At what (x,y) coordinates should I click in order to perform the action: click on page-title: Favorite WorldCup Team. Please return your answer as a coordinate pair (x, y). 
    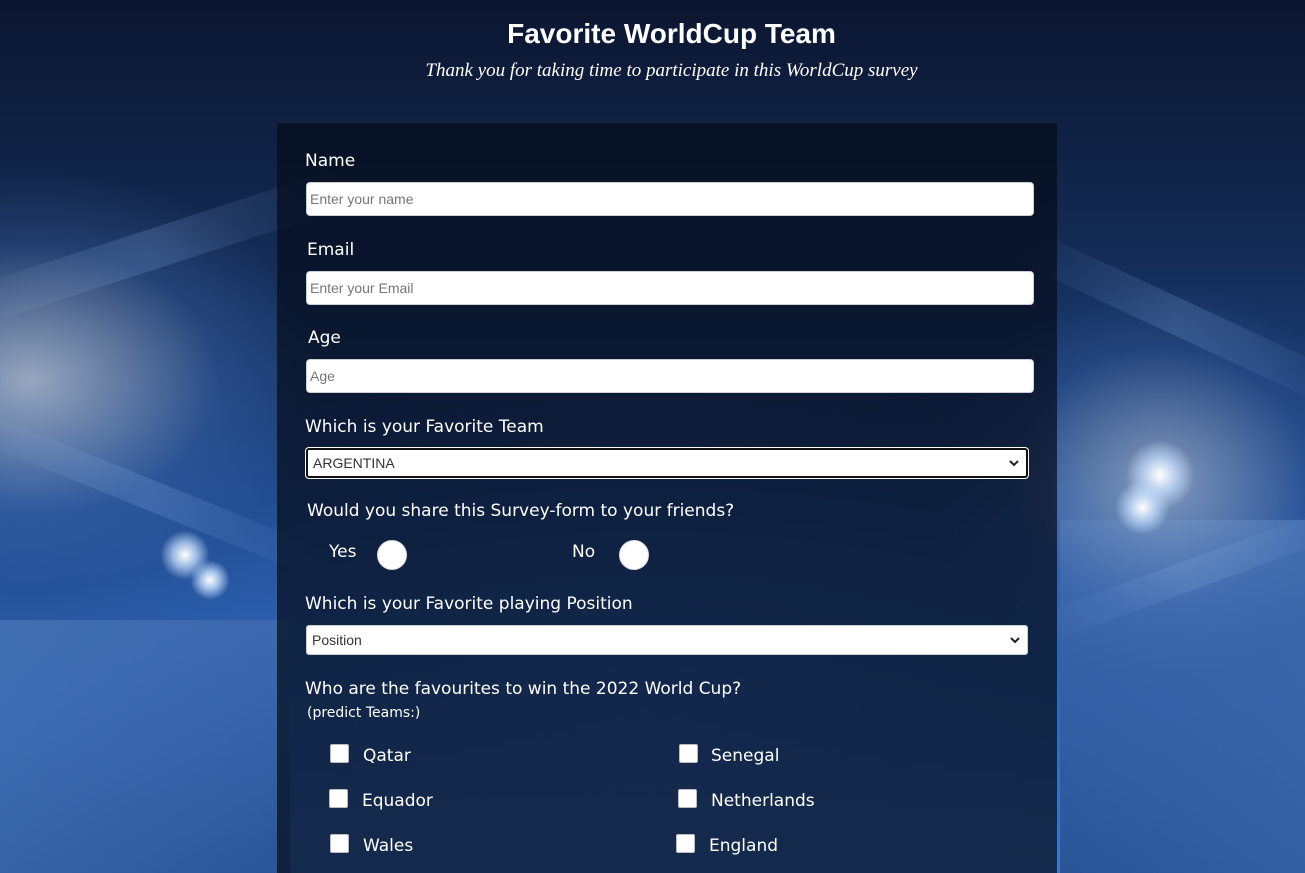
    Looking at the image, I should click on (671, 33).